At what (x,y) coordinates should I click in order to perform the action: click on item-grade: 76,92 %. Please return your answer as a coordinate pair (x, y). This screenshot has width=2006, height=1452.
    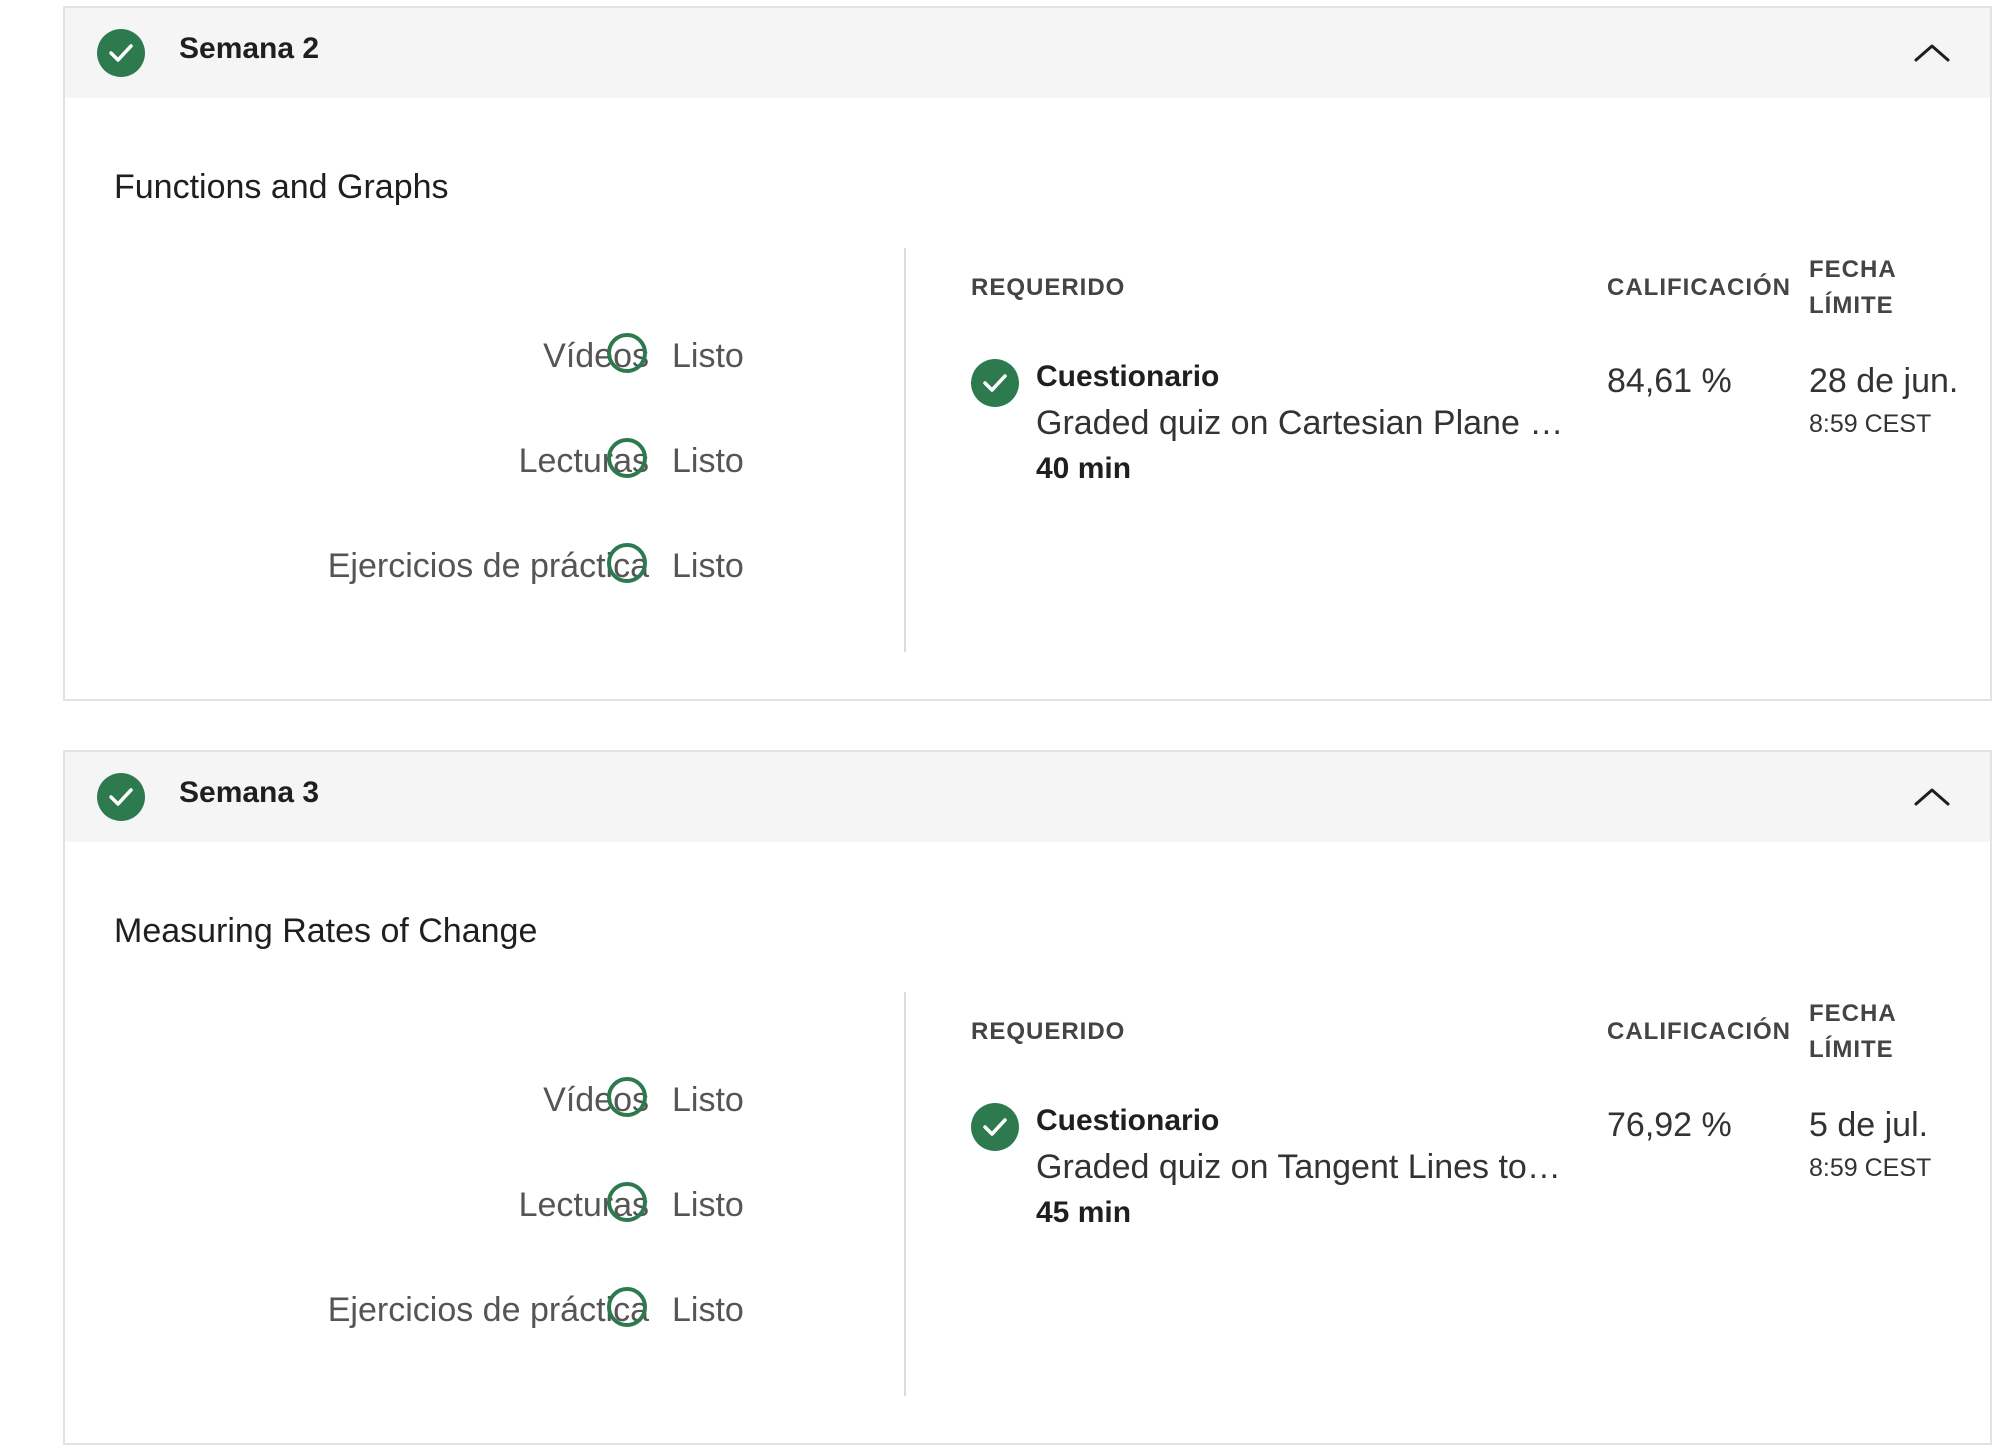
    Looking at the image, I should click on (1669, 1125).